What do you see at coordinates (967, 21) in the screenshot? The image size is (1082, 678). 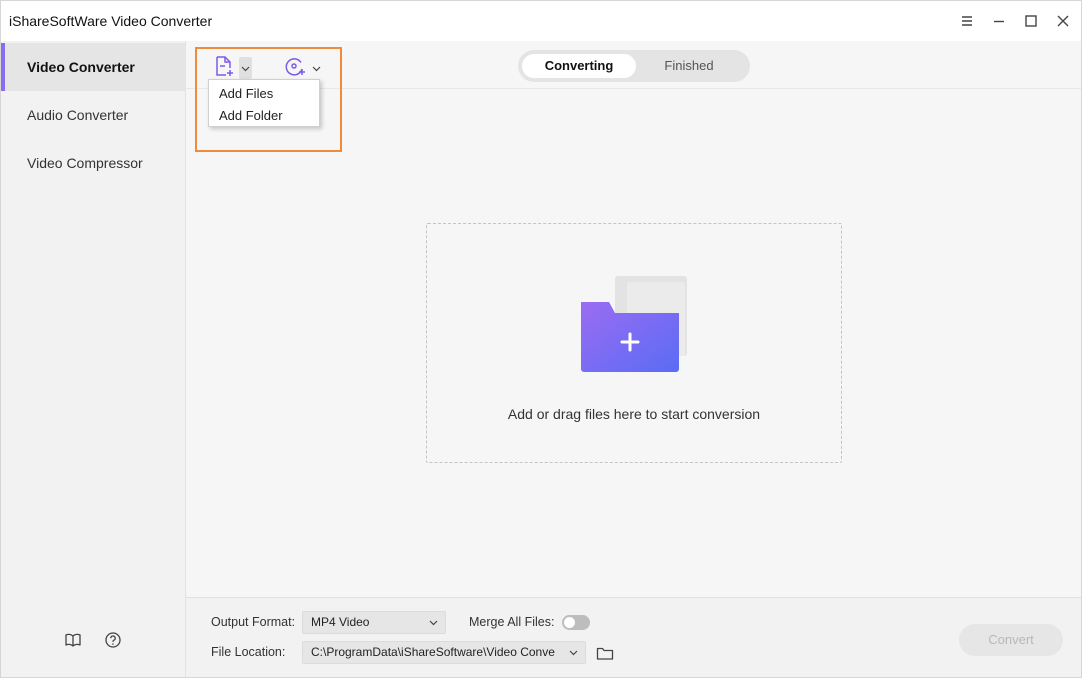 I see `menu-icon` at bounding box center [967, 21].